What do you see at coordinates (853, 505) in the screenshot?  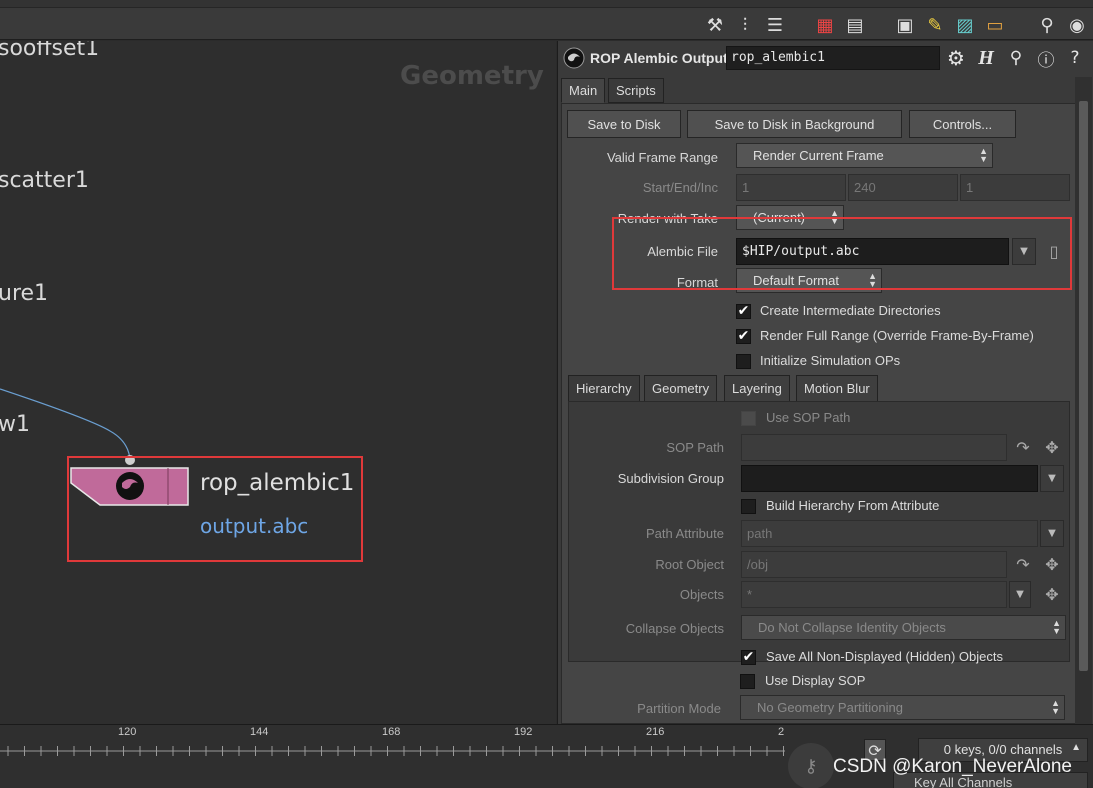 I see `build-hierarchy-label: Build Hierarchy From Attribute` at bounding box center [853, 505].